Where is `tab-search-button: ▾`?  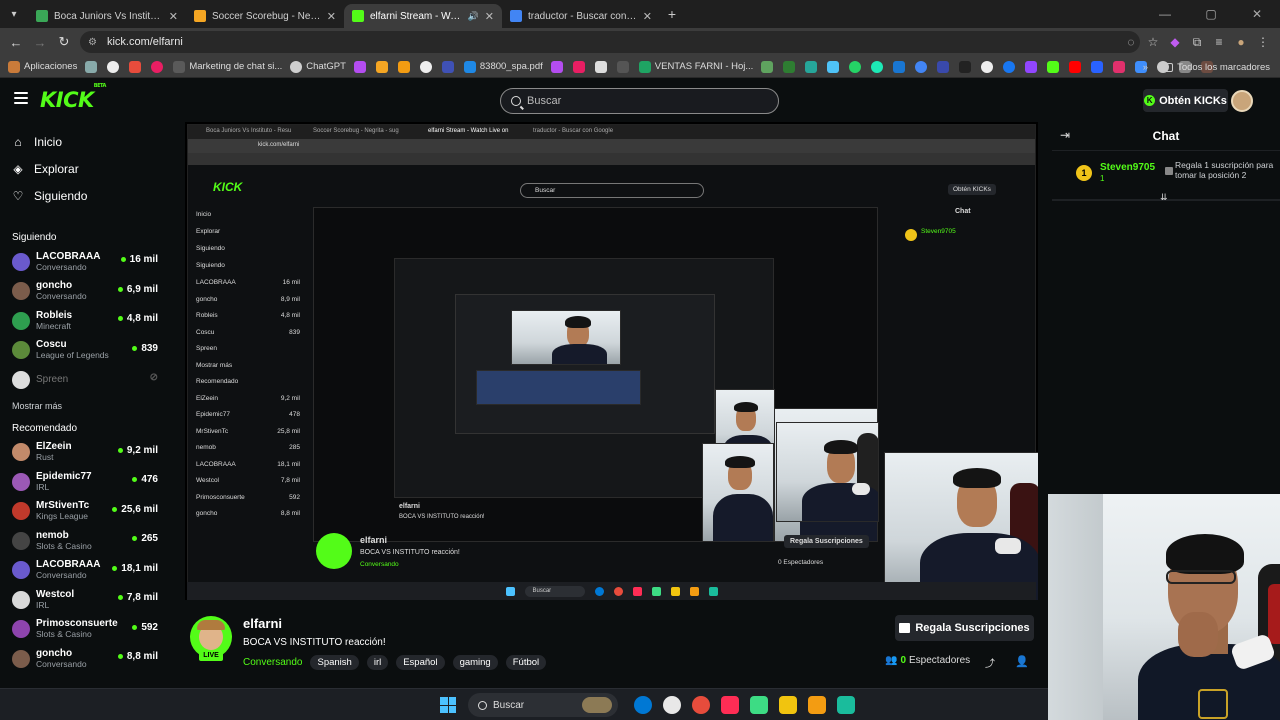 tab-search-button: ▾ is located at coordinates (14, 14).